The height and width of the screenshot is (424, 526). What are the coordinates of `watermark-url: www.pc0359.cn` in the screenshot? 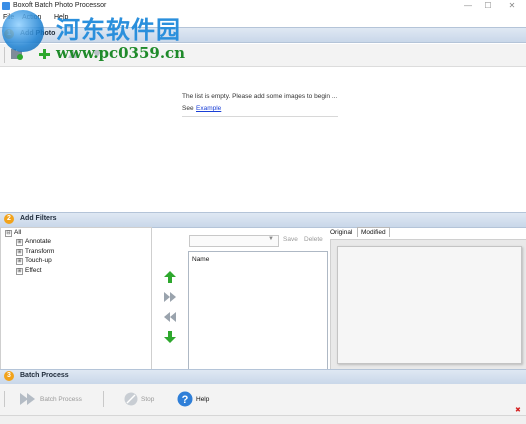 It's located at (121, 53).